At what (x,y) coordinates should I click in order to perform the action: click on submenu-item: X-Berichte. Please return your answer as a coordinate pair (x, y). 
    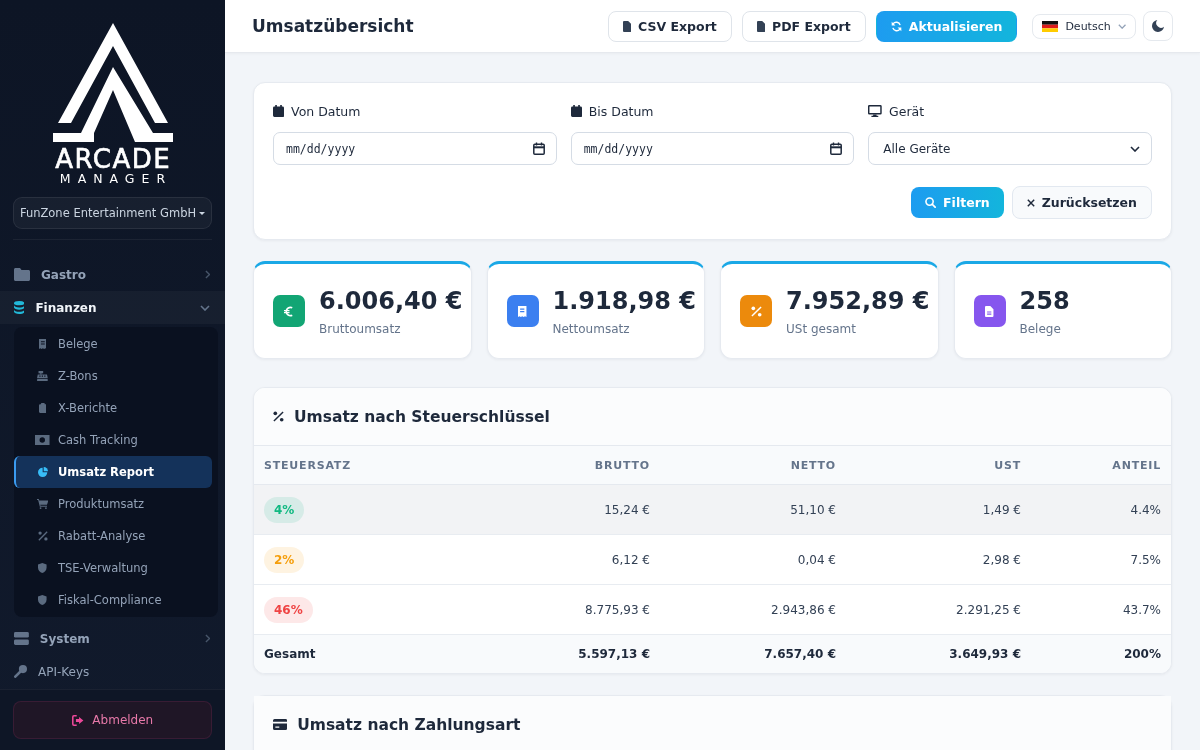
    Looking at the image, I should click on (113, 408).